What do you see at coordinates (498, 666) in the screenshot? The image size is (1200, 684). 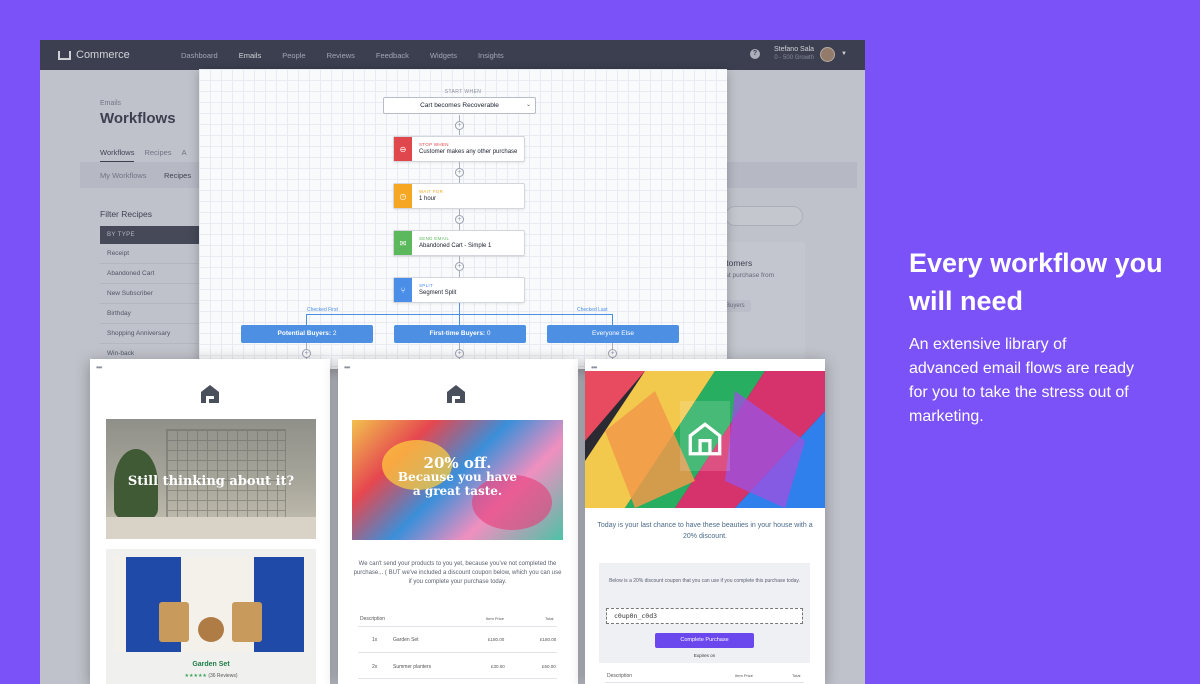 I see `row-2-price: £30.00` at bounding box center [498, 666].